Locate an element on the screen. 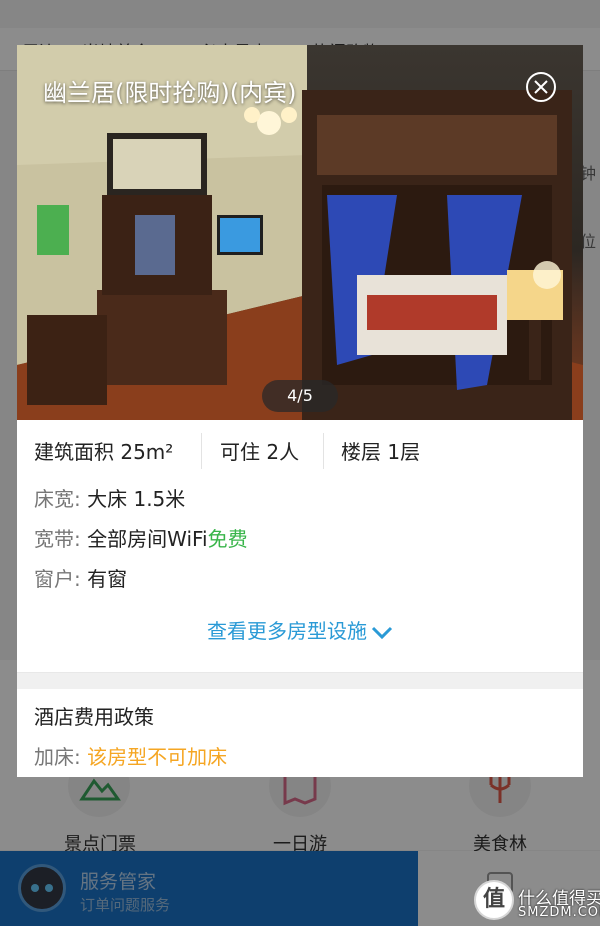 The image size is (600, 926). room-title: 幽兰居(限时抢购)(内宾) is located at coordinates (170, 93).